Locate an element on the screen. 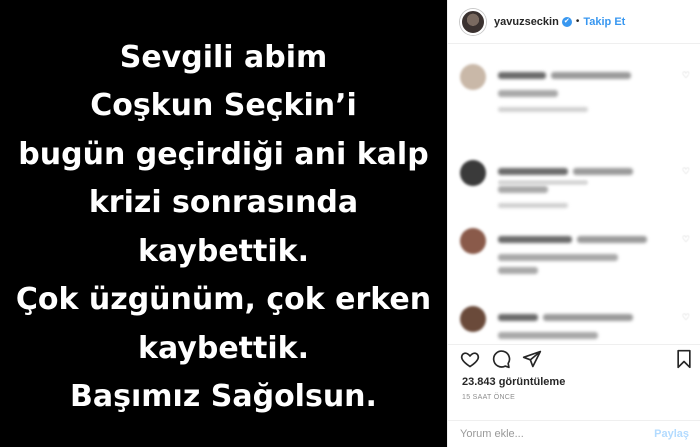 This screenshot has width=700, height=447. post-text-line: Sevgili abim is located at coordinates (223, 57).